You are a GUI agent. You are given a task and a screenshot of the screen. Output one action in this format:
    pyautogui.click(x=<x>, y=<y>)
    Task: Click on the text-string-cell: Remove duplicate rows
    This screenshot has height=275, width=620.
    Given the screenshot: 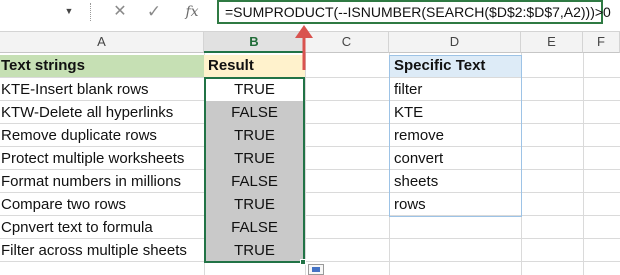 What is the action you would take?
    pyautogui.click(x=102, y=135)
    